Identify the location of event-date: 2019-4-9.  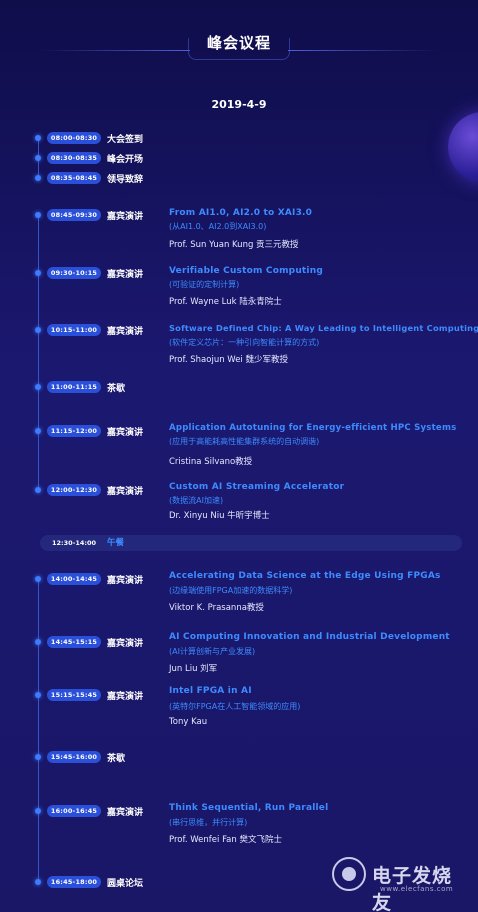
(239, 104).